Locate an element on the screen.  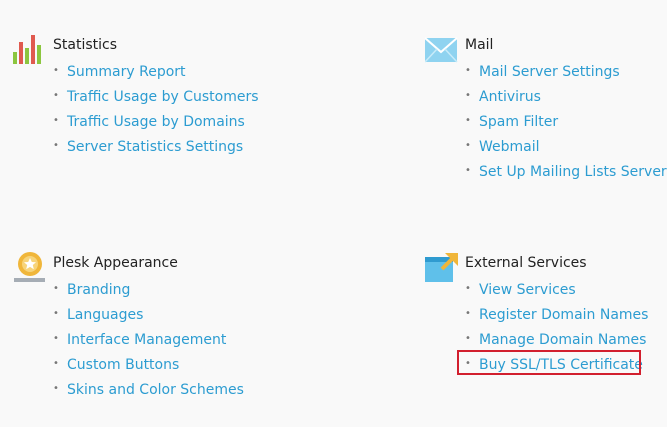
section-title: Plesk Appearance is located at coordinates (115, 263).